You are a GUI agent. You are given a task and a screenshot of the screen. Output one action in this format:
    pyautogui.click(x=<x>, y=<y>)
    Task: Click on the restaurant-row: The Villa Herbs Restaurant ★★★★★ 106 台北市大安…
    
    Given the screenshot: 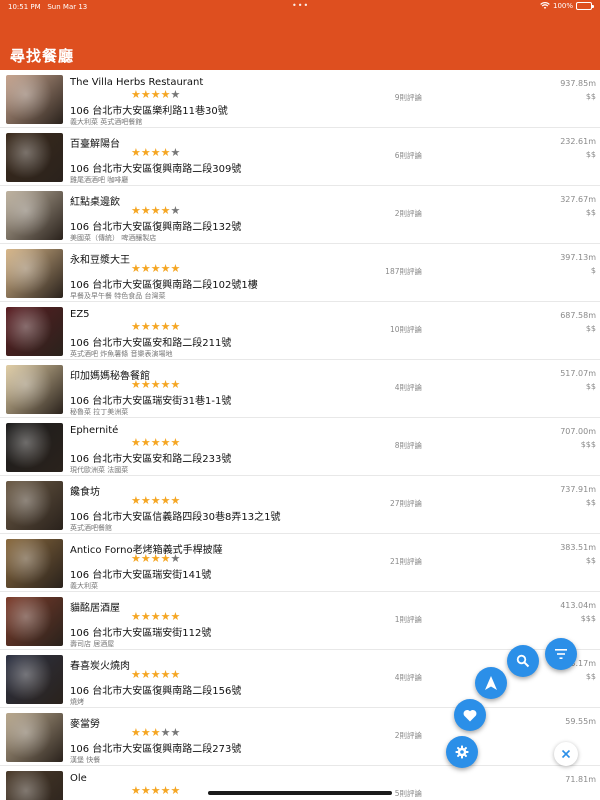 What is the action you would take?
    pyautogui.click(x=300, y=99)
    